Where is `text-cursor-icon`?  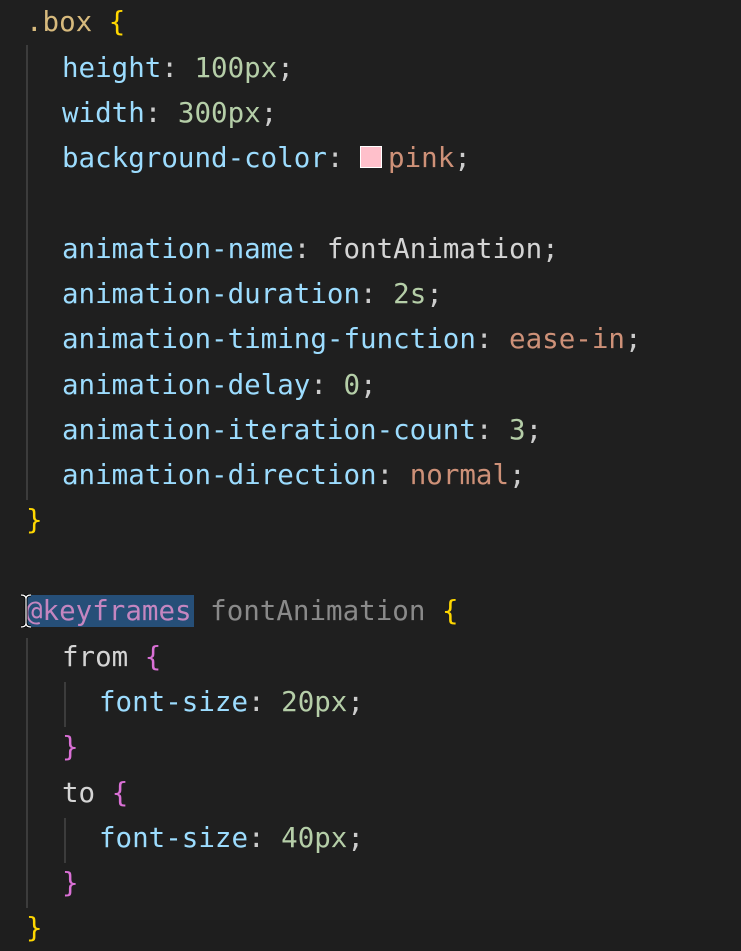 text-cursor-icon is located at coordinates (26, 611).